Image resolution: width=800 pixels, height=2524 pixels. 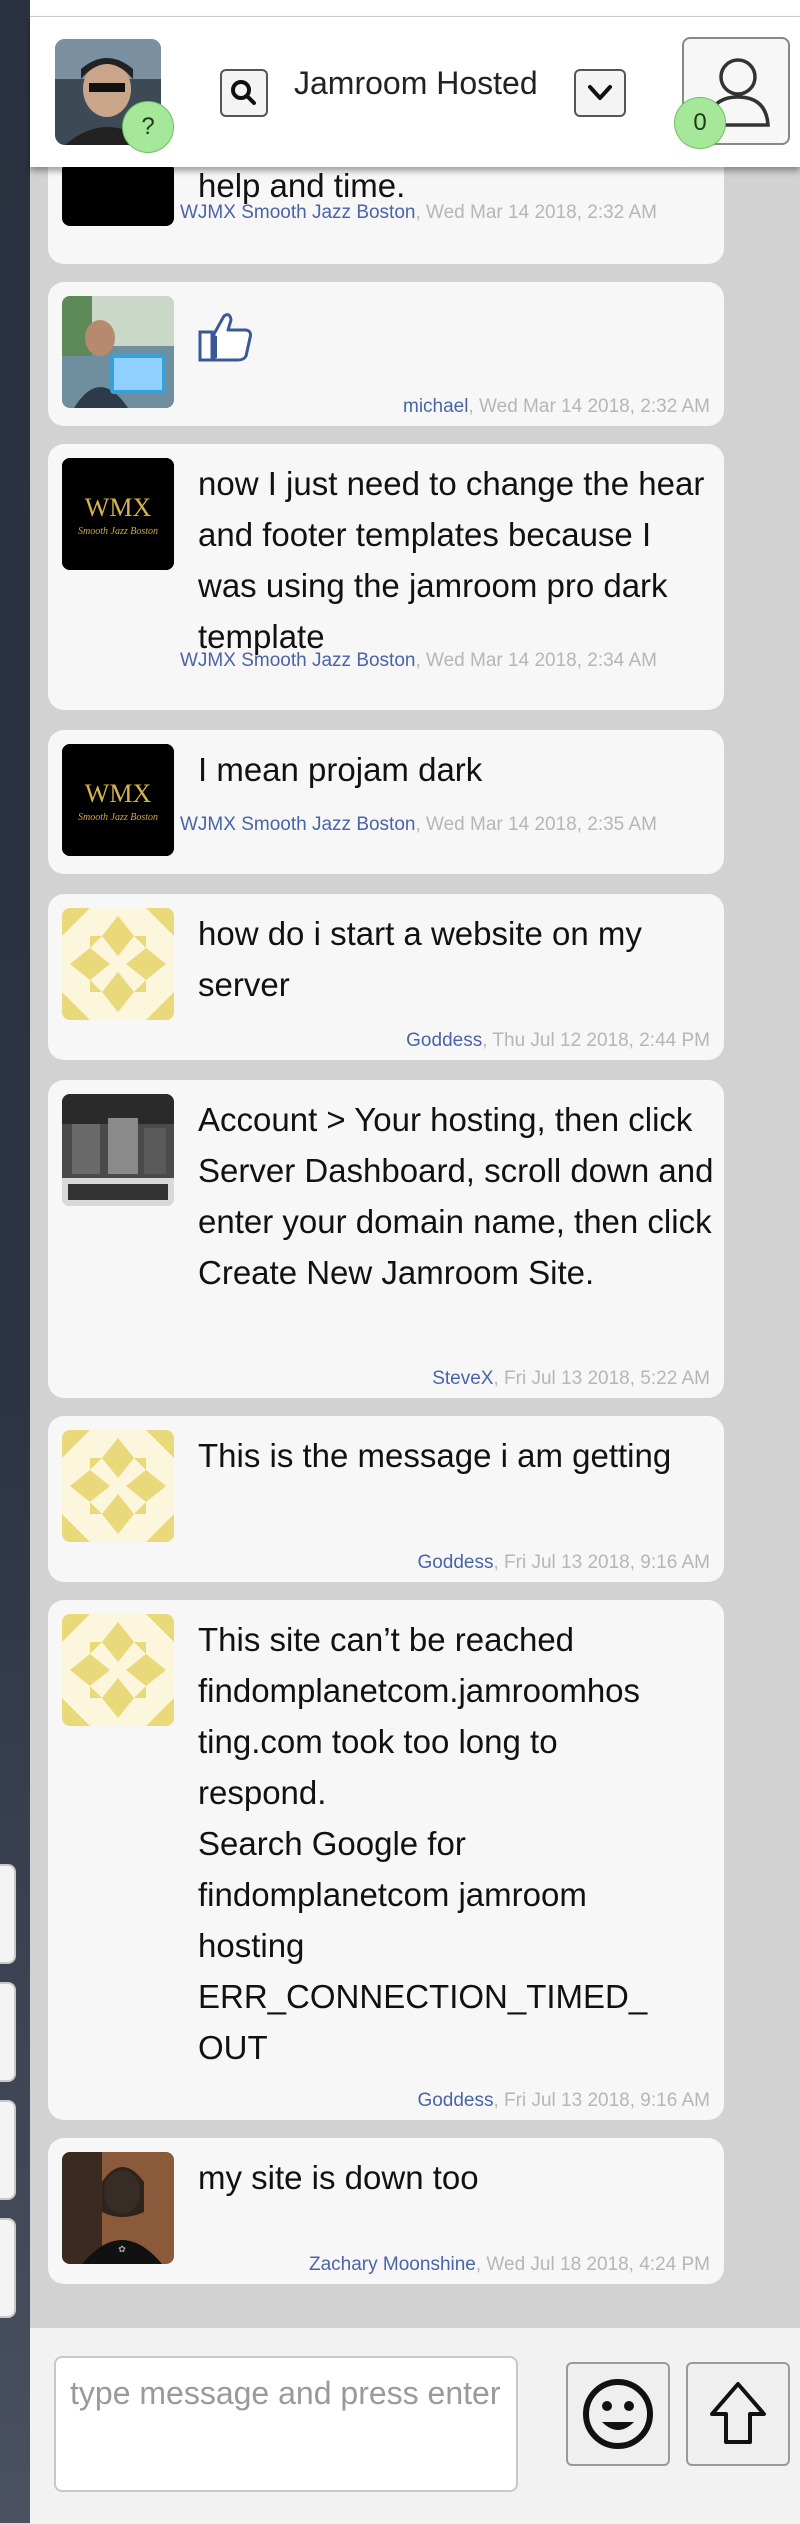 I want to click on send-button, so click(x=738, y=2414).